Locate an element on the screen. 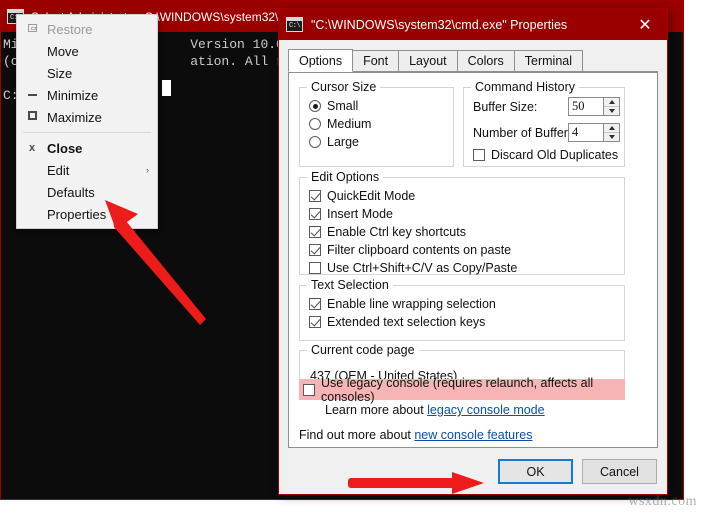 This screenshot has height=512, width=701. number-of-buffers-stepper: 4 is located at coordinates (594, 132).